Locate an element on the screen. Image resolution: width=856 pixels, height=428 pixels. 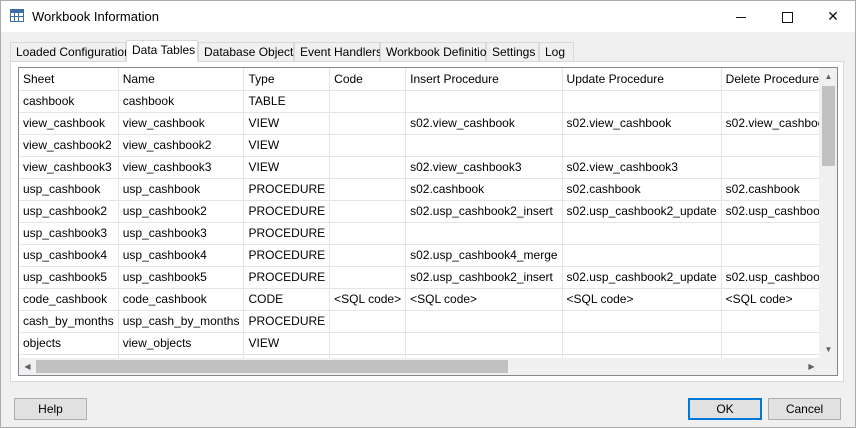
tab-data-tables: Data Tables is located at coordinates (162, 51).